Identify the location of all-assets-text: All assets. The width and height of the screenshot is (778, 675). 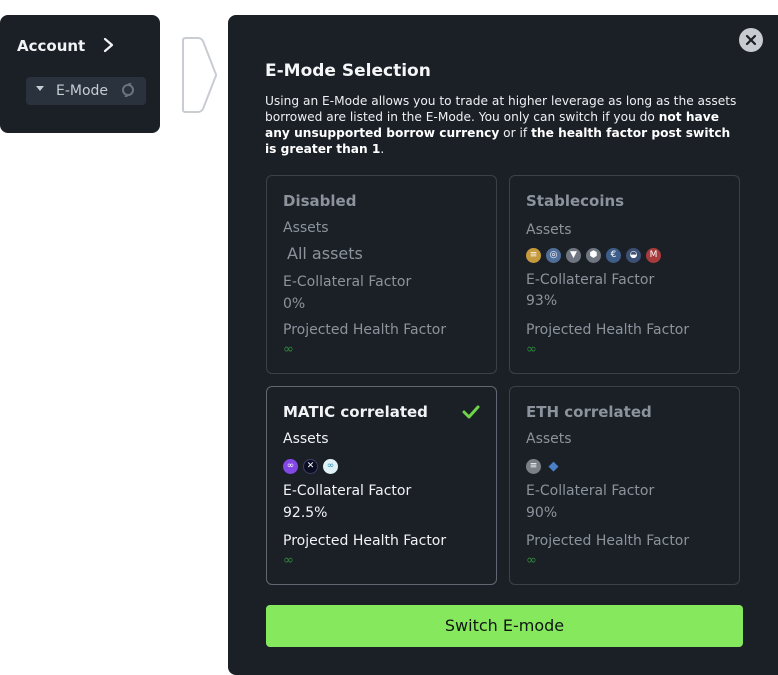
(325, 253).